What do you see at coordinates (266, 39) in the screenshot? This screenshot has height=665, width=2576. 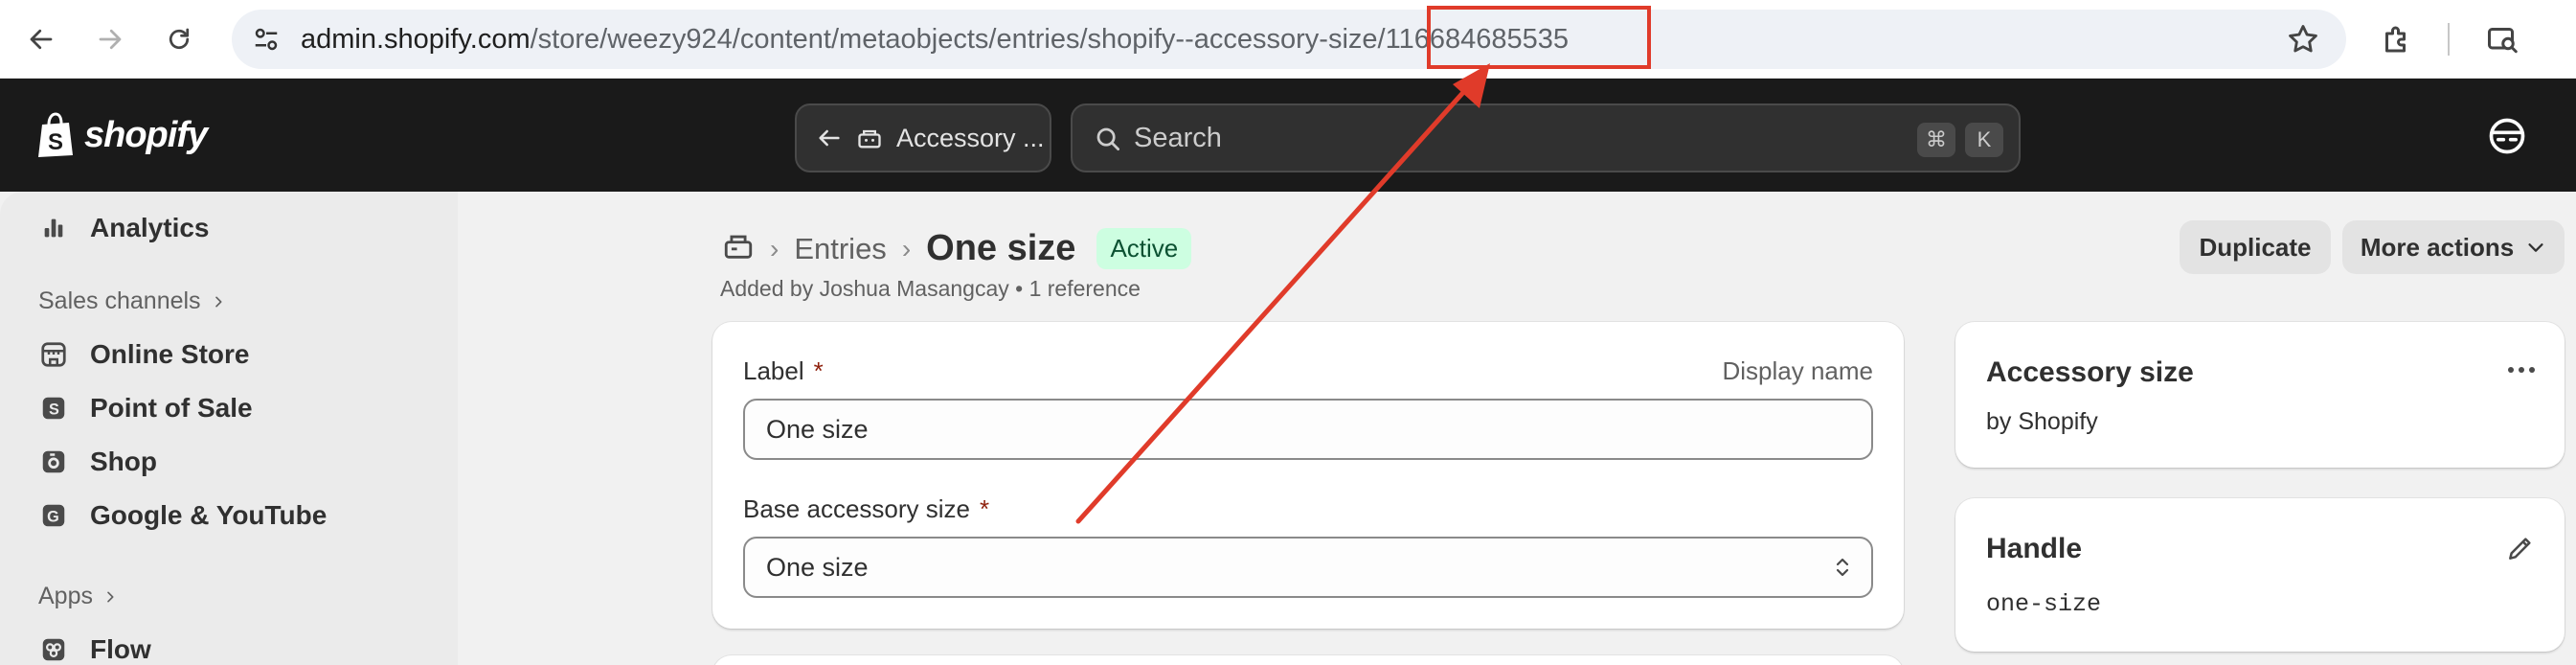 I see `site-settings-icon` at bounding box center [266, 39].